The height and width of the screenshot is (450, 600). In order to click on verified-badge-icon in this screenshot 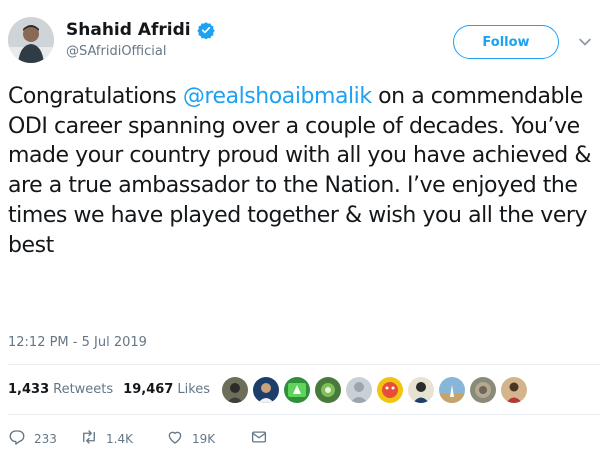, I will do `click(205, 30)`.